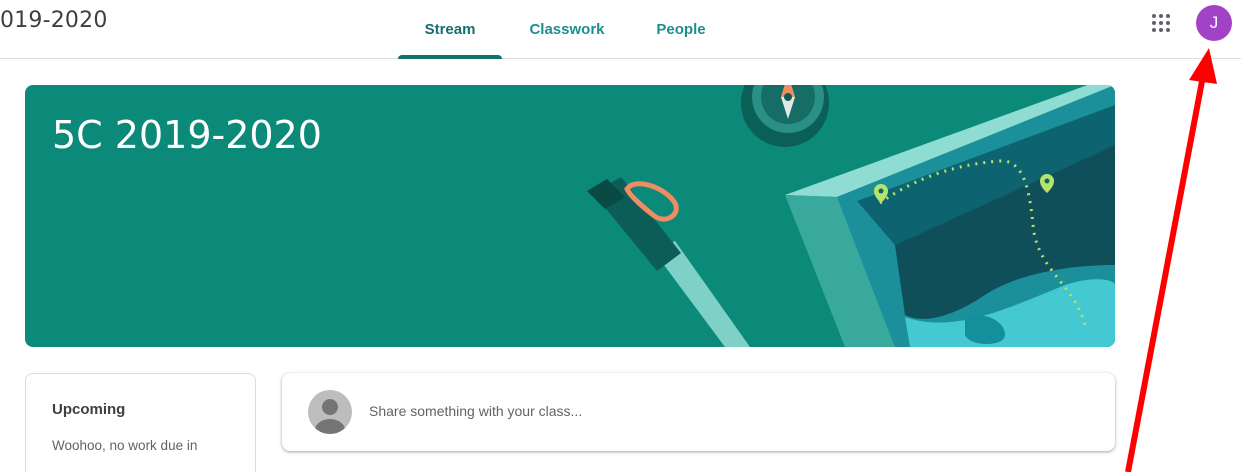 The width and height of the screenshot is (1241, 472). I want to click on tab-people: People, so click(681, 29).